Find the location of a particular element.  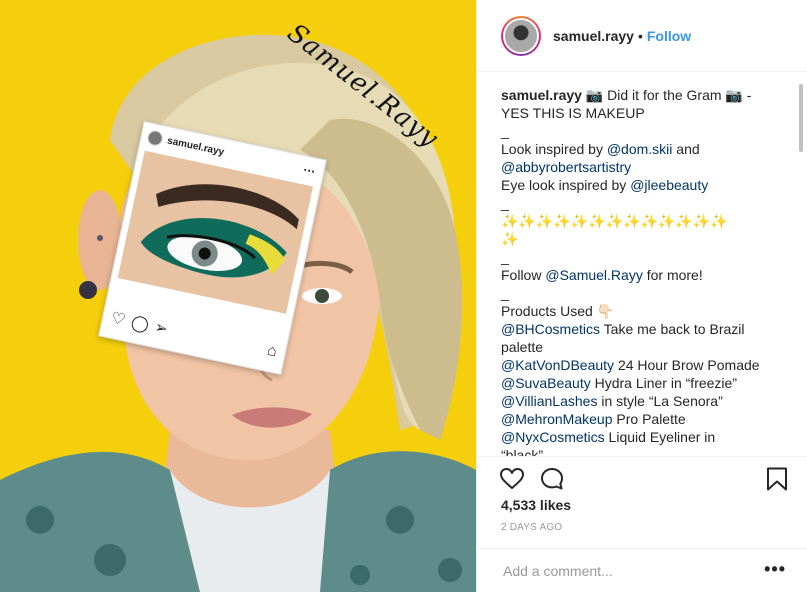

mention-link: @BHCosmetics is located at coordinates (550, 329).